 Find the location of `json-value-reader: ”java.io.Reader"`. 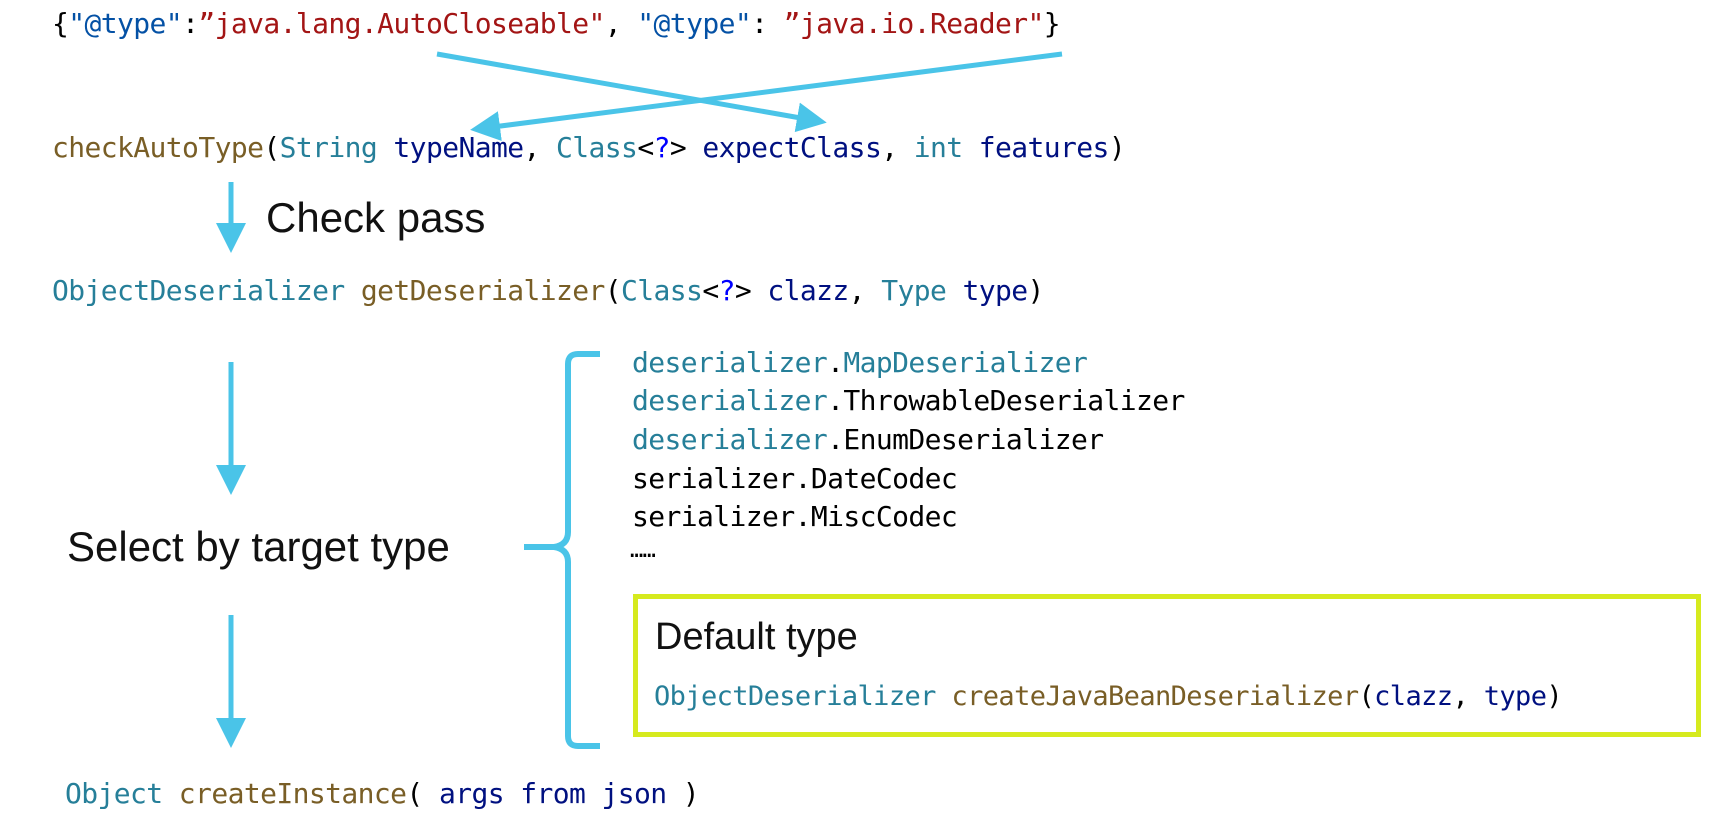

json-value-reader: ”java.io.Reader" is located at coordinates (914, 23).